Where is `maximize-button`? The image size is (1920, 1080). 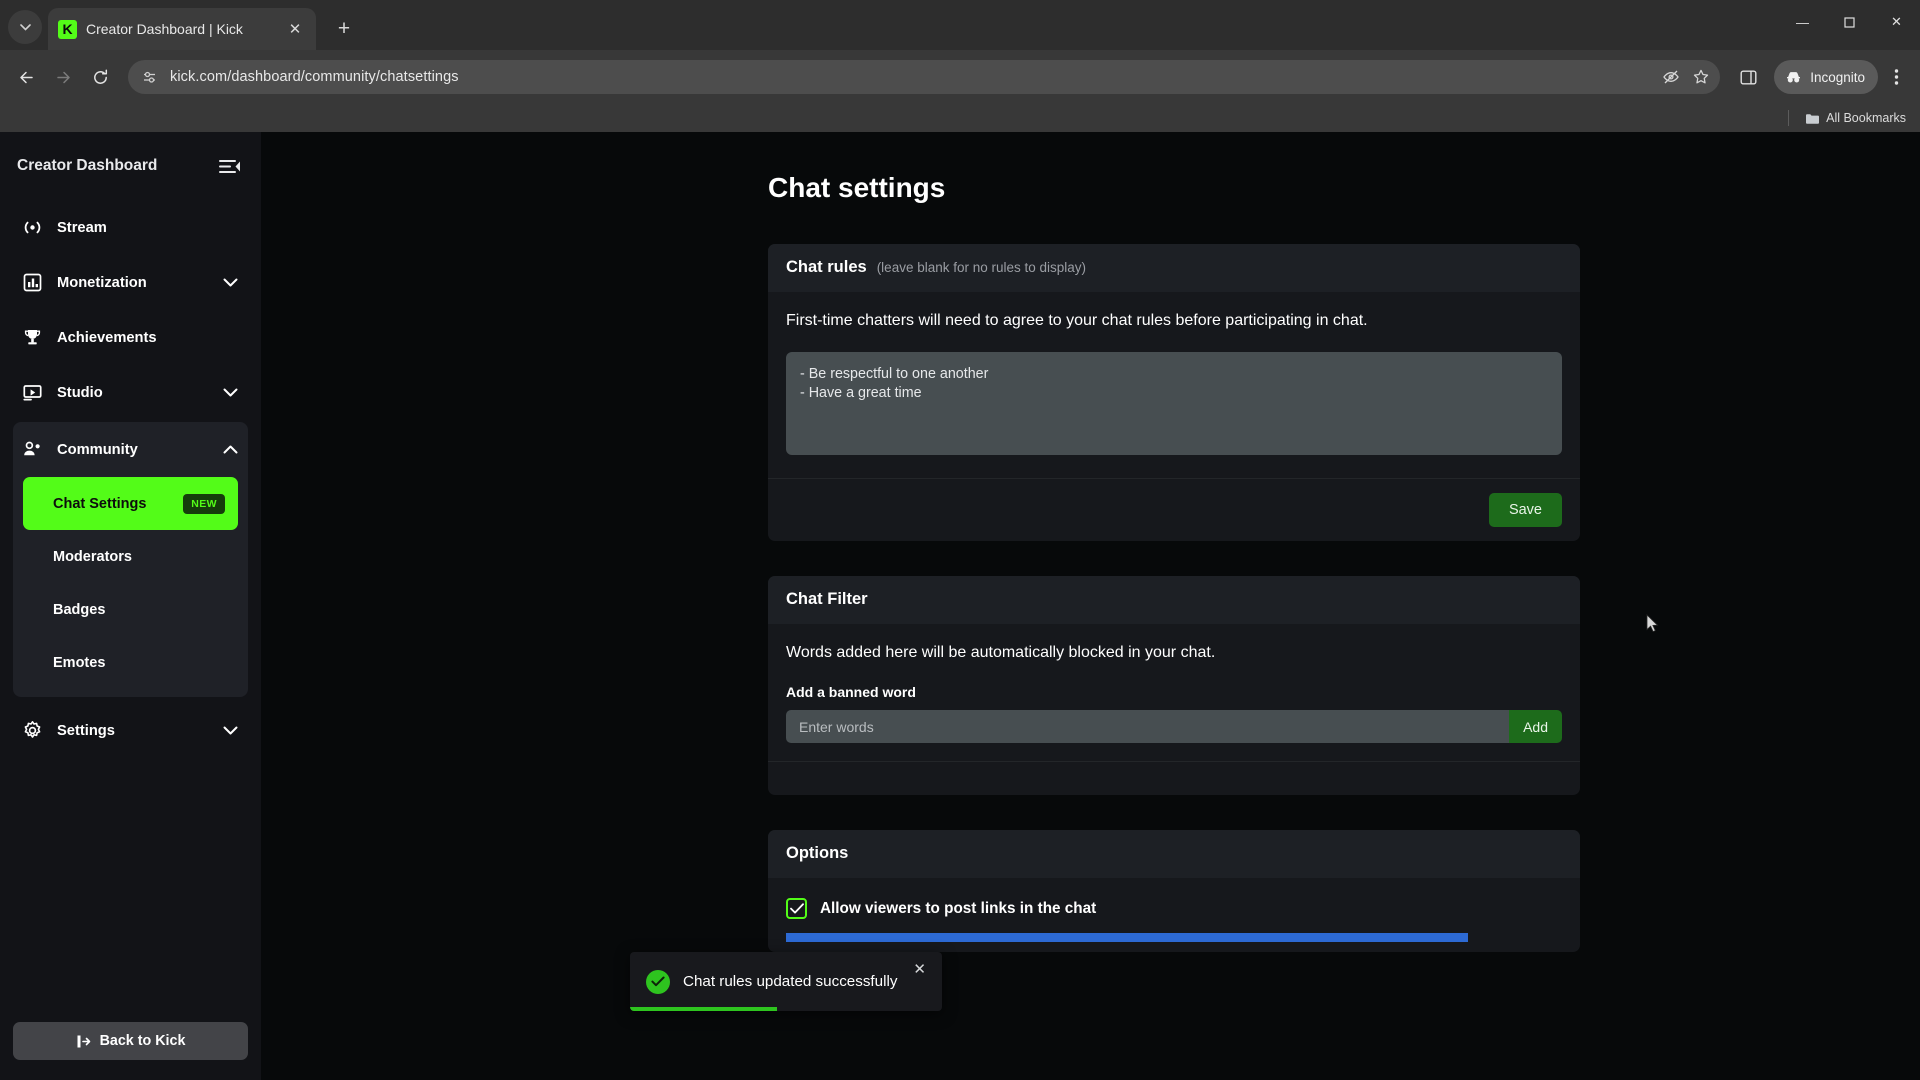
maximize-button is located at coordinates (1849, 22).